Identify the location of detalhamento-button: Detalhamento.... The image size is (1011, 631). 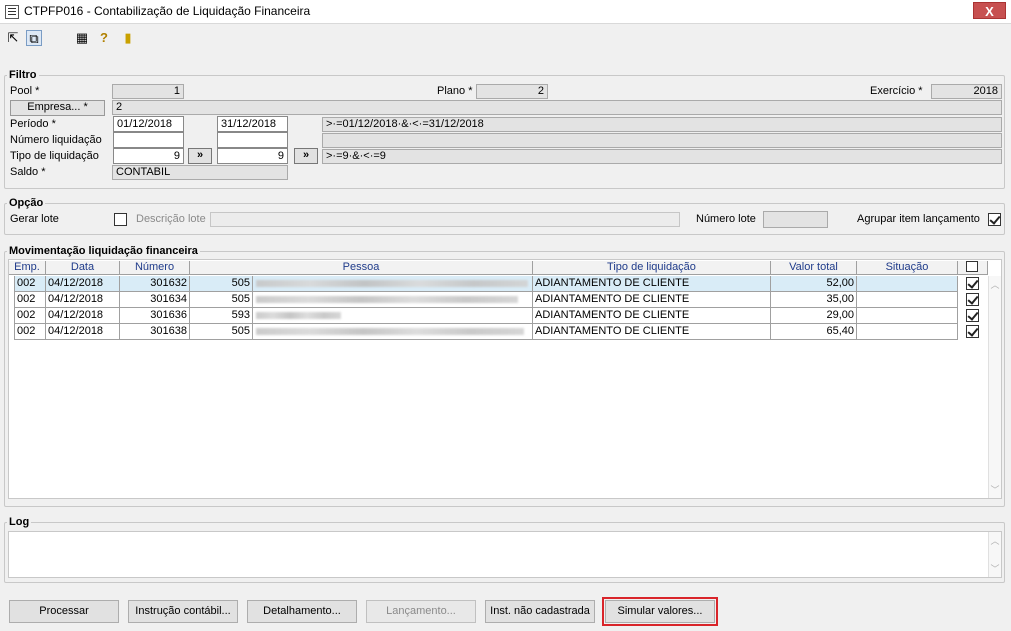
(302, 611).